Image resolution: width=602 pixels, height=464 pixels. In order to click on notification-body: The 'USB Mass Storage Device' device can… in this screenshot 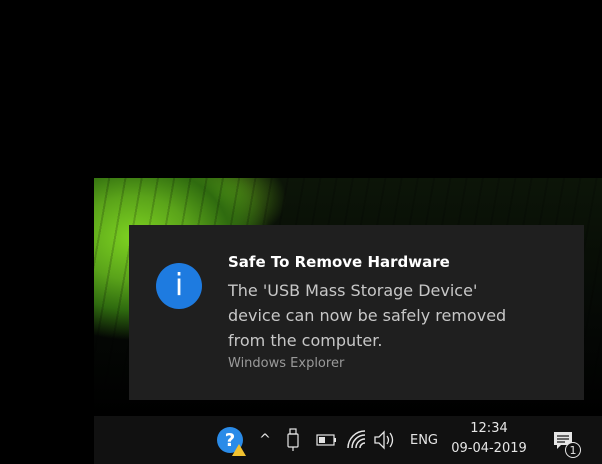, I will do `click(388, 315)`.